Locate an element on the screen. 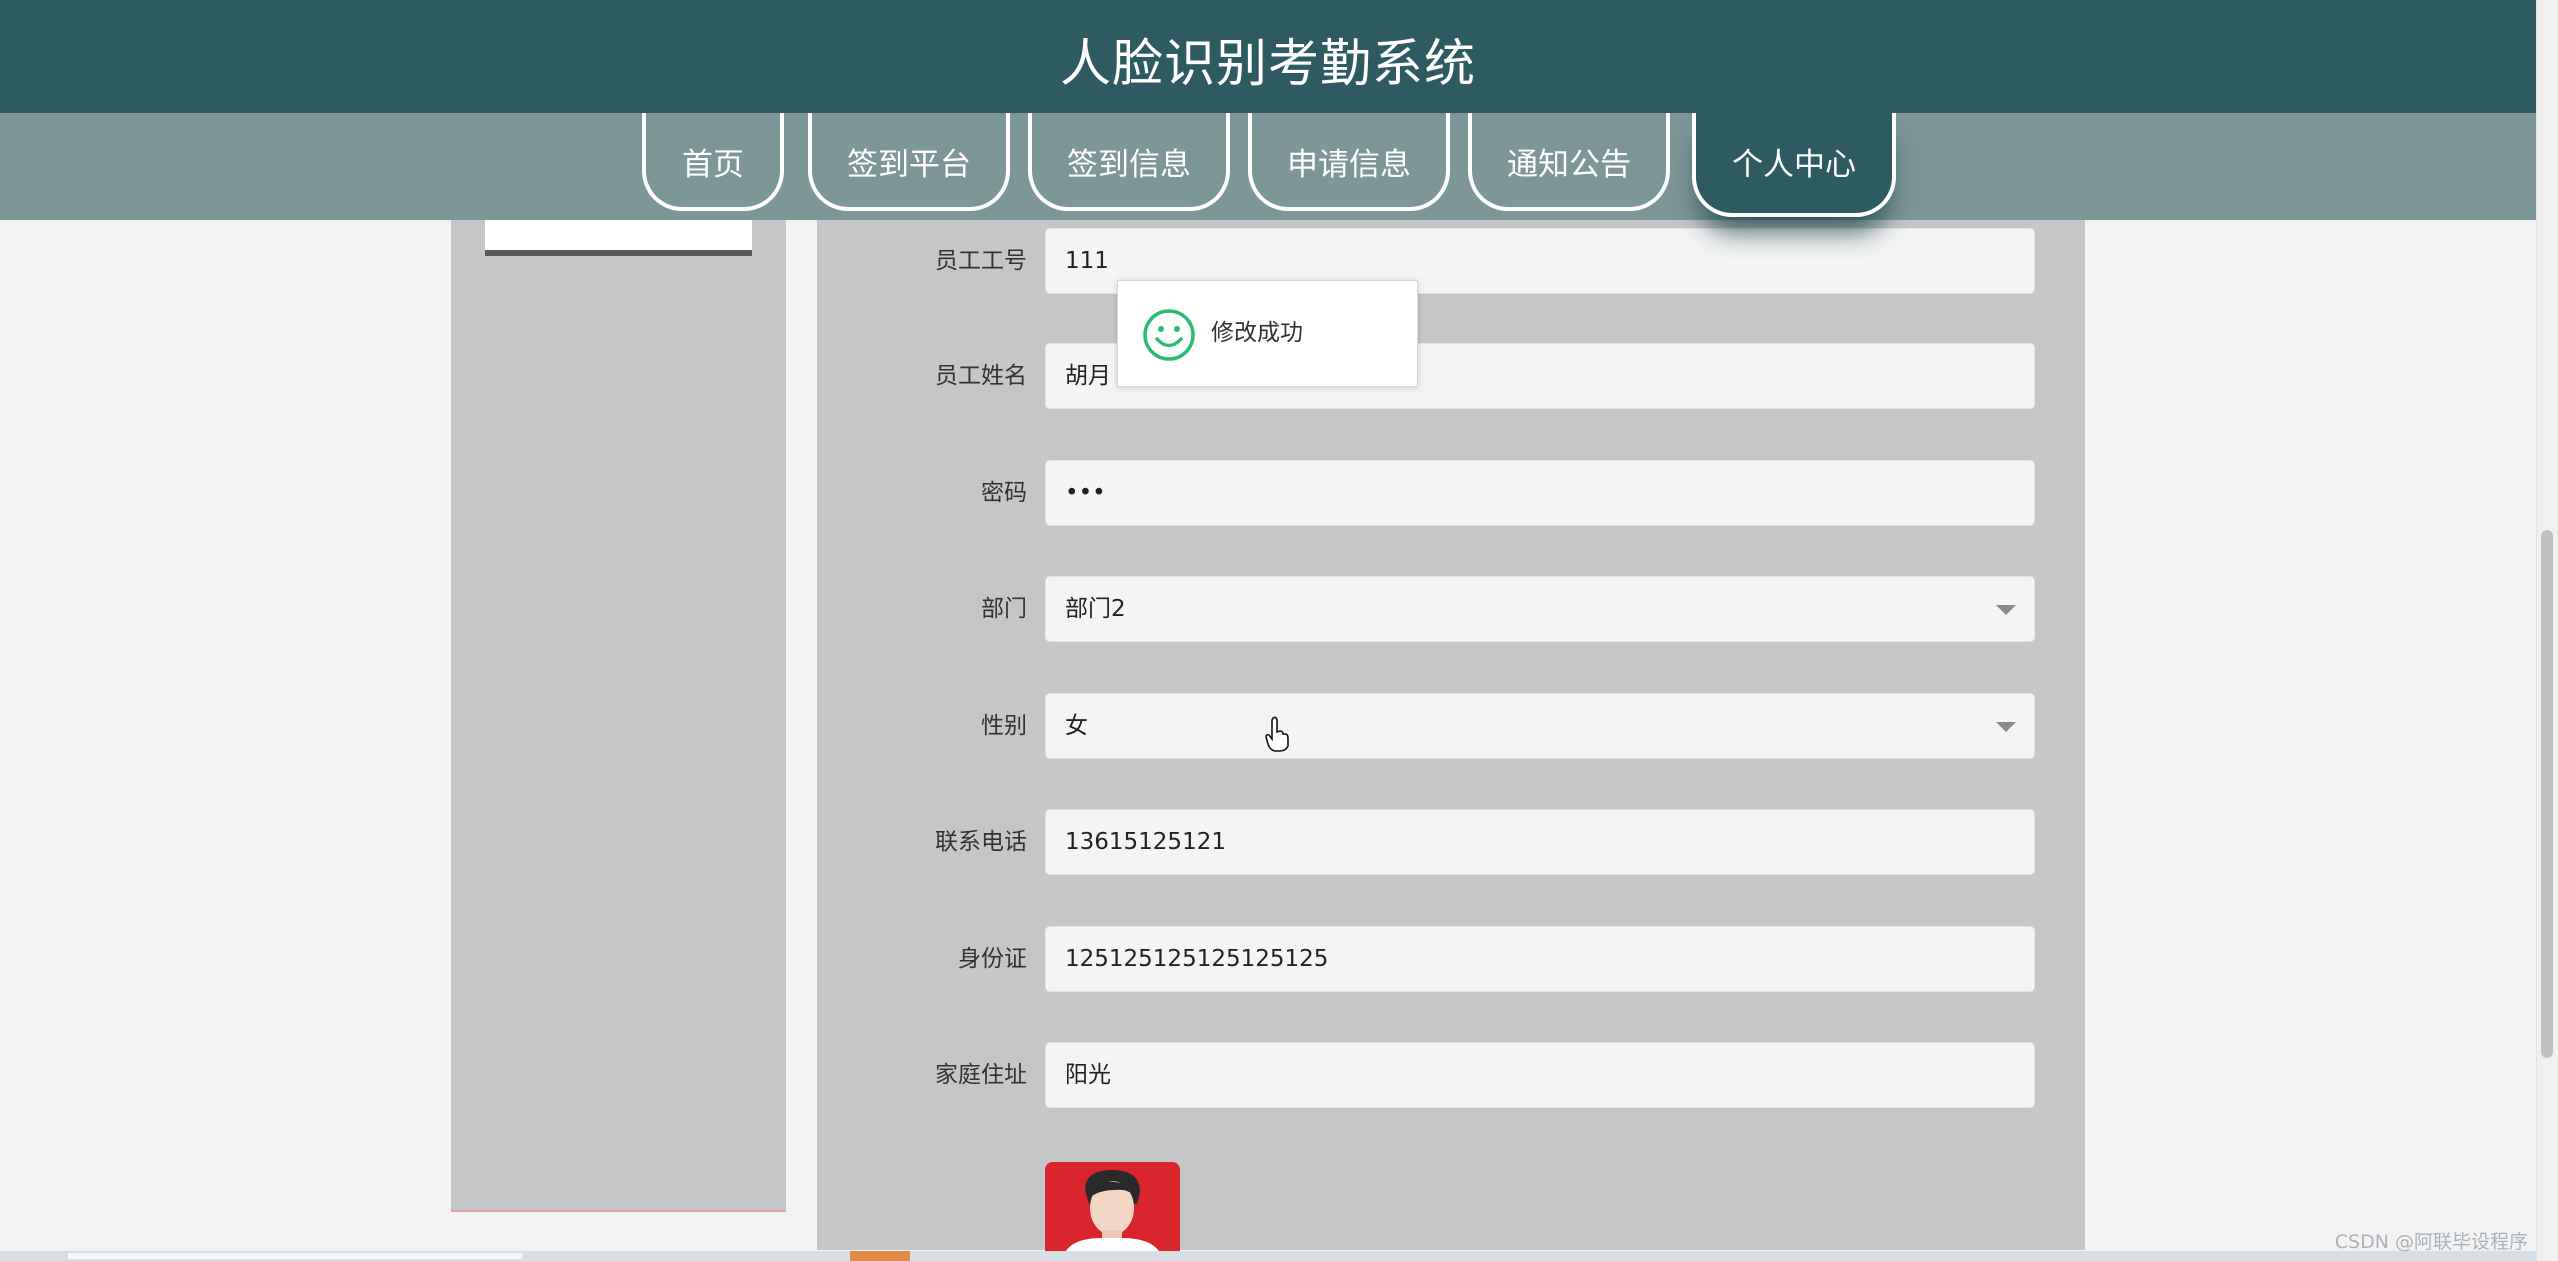  employee-name-label: 员工姓名 is located at coordinates (981, 376).